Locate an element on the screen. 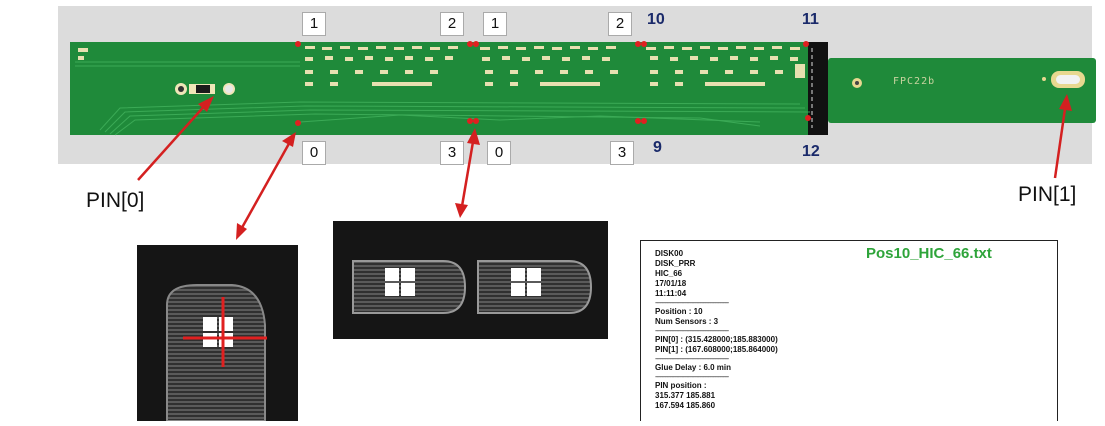 Image resolution: width=1105 pixels, height=426 pixels. position-number: 12 is located at coordinates (811, 151).